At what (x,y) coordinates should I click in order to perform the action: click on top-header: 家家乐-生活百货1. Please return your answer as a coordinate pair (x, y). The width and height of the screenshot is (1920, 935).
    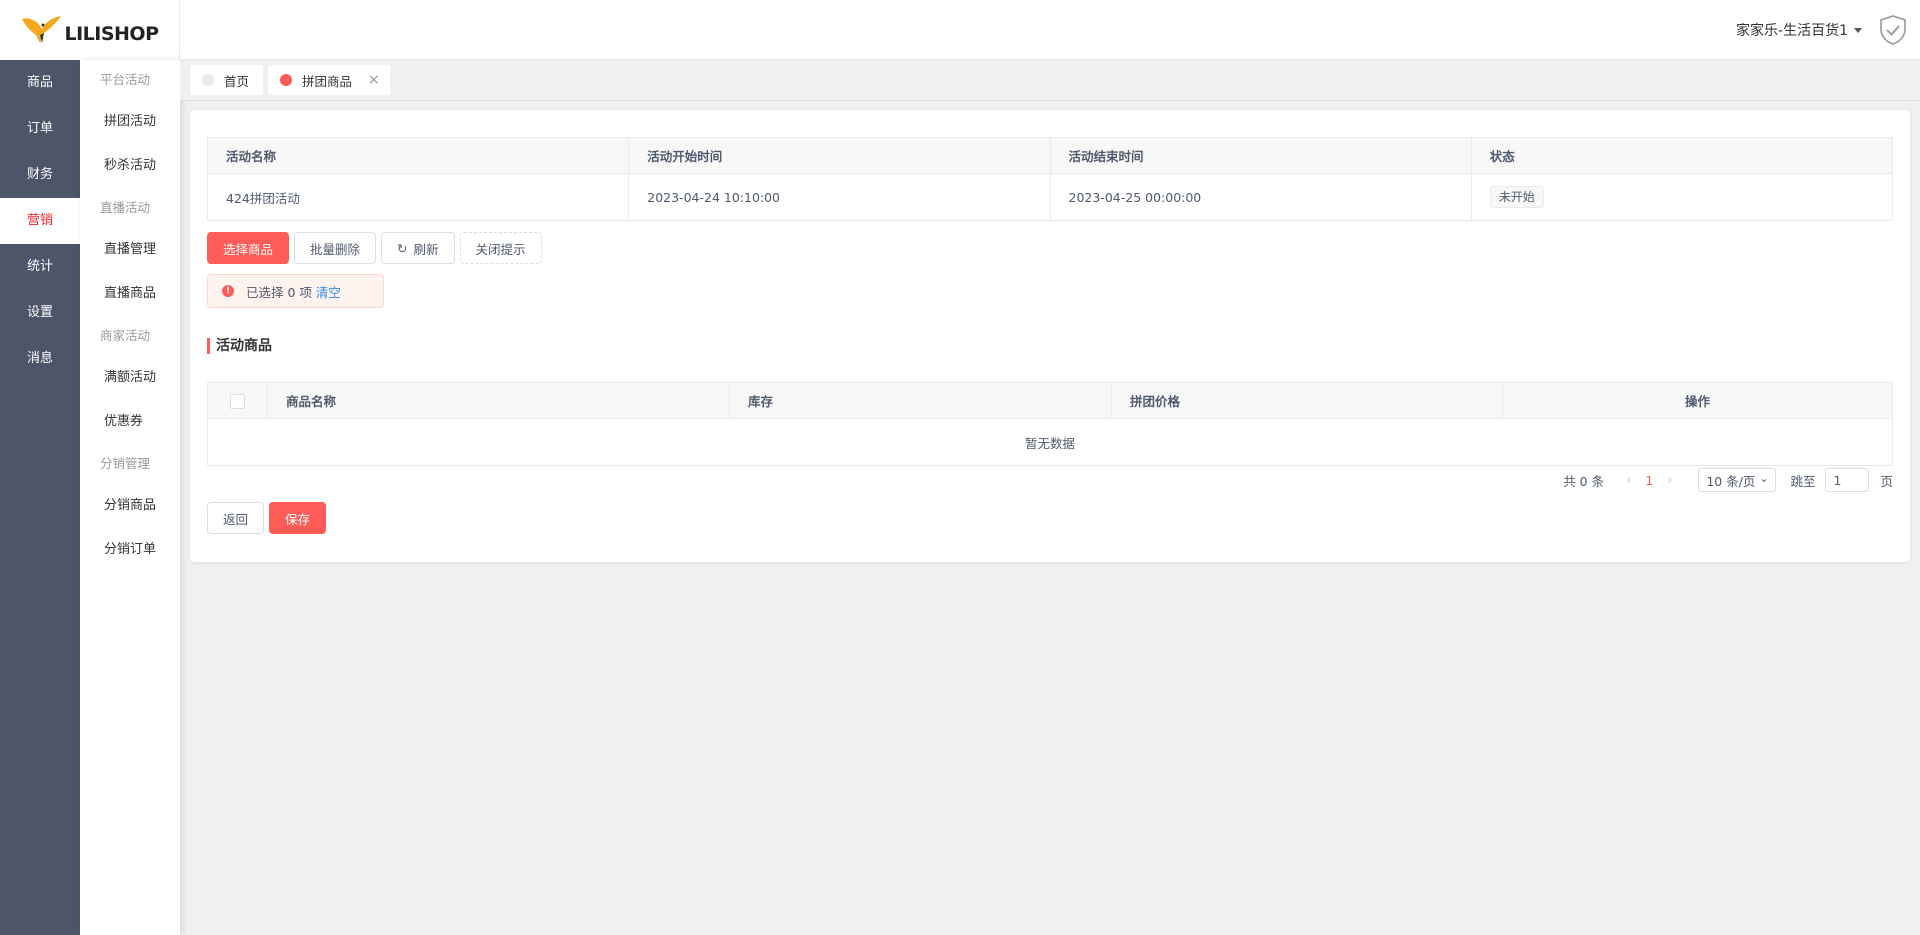
    Looking at the image, I should click on (1050, 30).